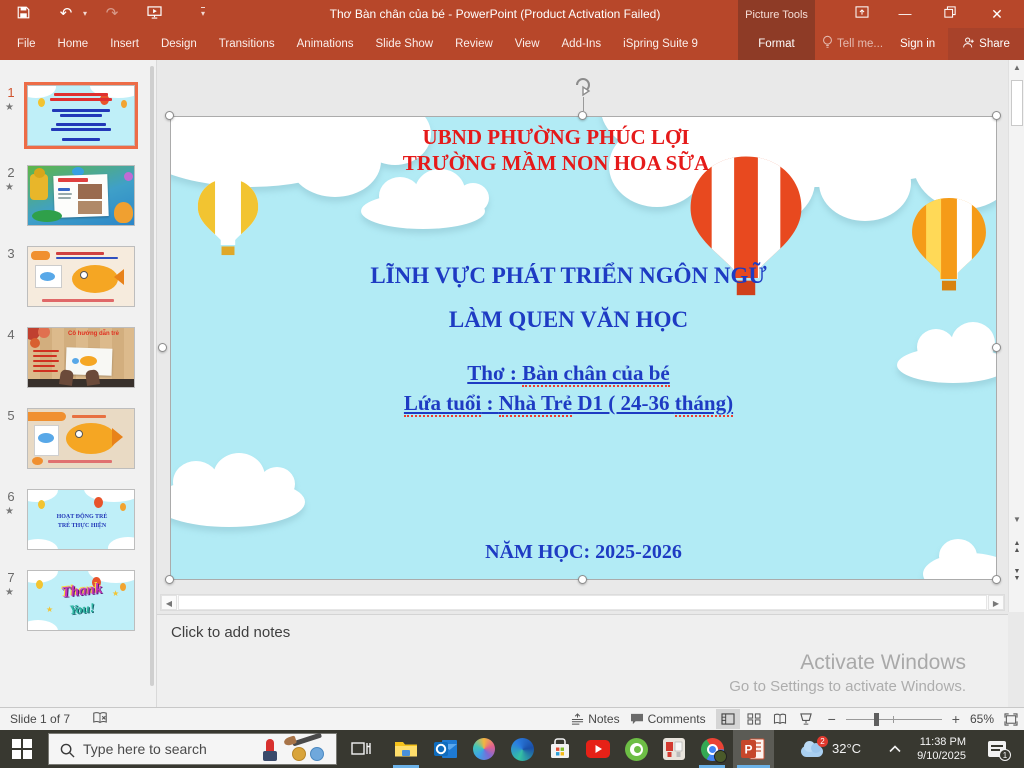 Image resolution: width=1024 pixels, height=768 pixels. I want to click on tab-ispring-suite: iSpring Suite 9, so click(660, 44).